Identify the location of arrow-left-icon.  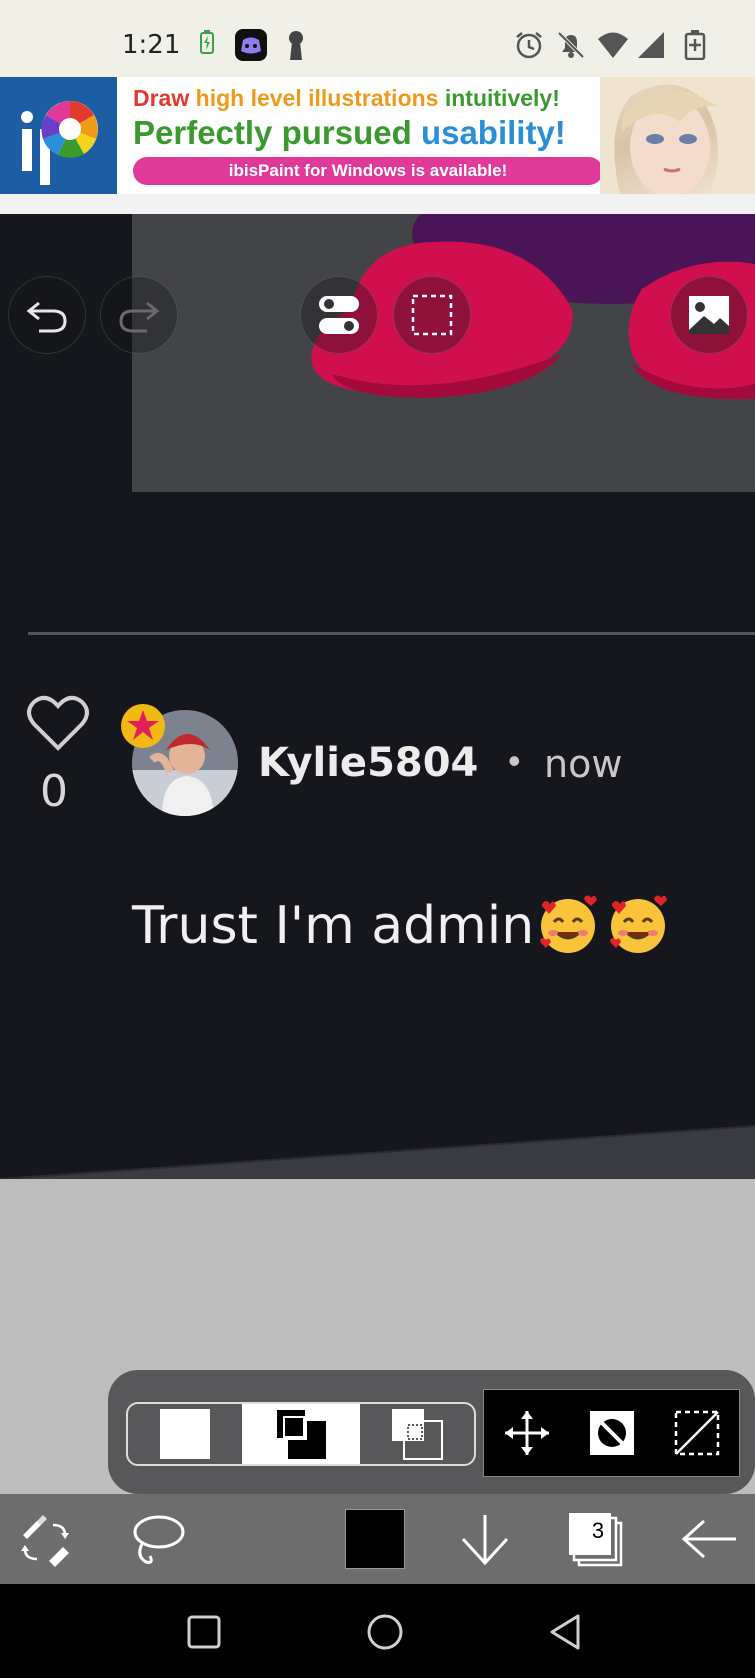
(708, 1539).